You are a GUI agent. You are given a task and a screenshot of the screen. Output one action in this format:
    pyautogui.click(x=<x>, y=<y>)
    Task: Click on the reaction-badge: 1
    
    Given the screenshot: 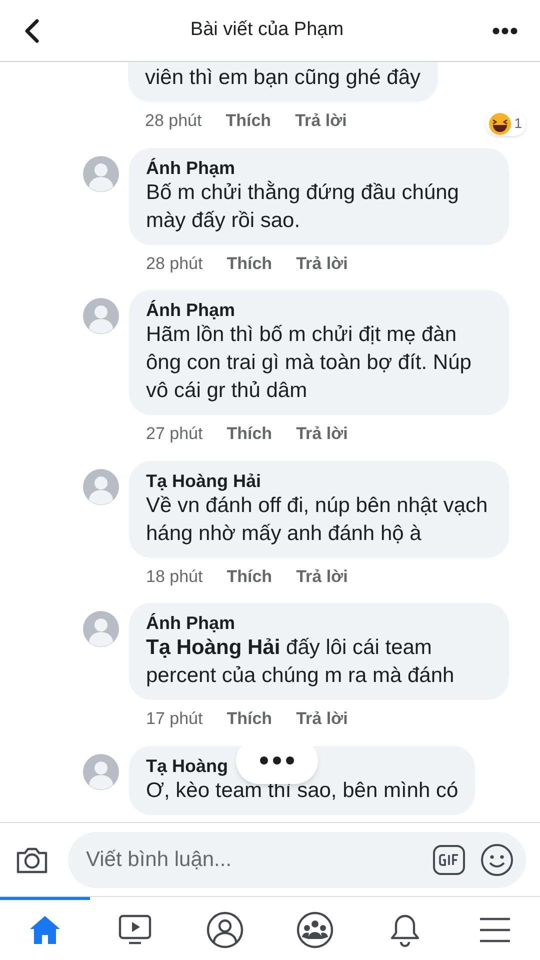 What is the action you would take?
    pyautogui.click(x=506, y=124)
    